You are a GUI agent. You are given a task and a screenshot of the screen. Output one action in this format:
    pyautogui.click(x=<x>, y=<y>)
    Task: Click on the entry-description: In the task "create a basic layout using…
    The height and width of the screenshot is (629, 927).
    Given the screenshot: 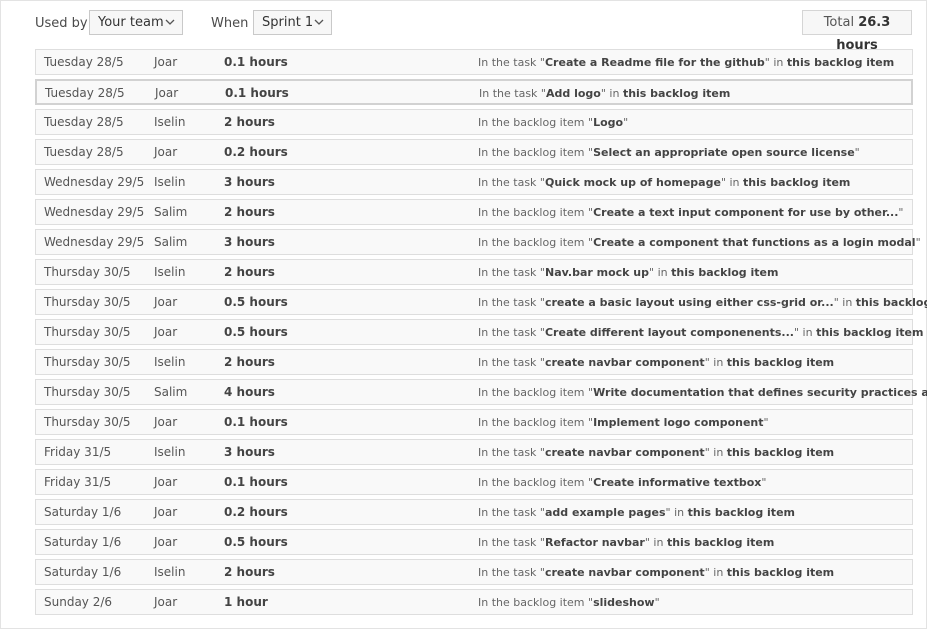 What is the action you would take?
    pyautogui.click(x=702, y=302)
    